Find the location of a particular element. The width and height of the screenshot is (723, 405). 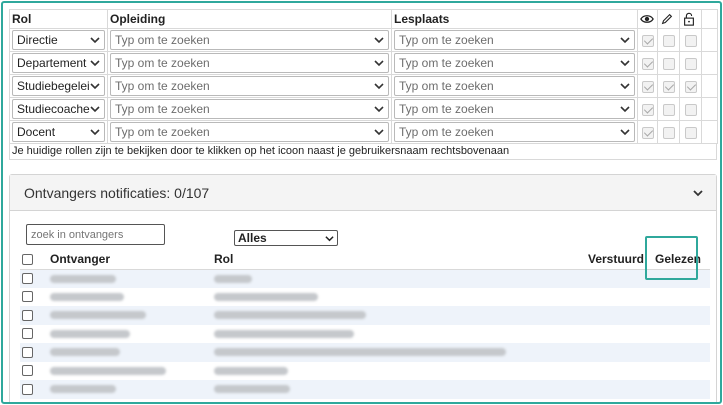

rol-select: Departement is located at coordinates (58, 63).